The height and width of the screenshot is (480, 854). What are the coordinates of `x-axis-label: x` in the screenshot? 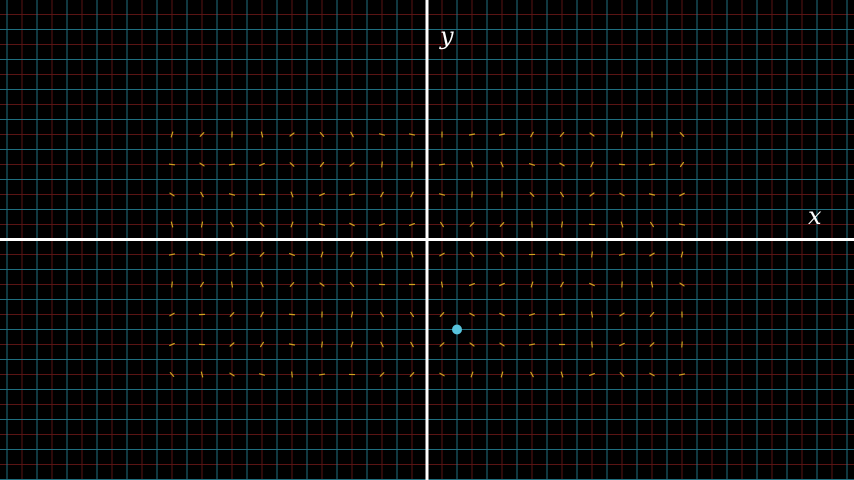 It's located at (815, 216).